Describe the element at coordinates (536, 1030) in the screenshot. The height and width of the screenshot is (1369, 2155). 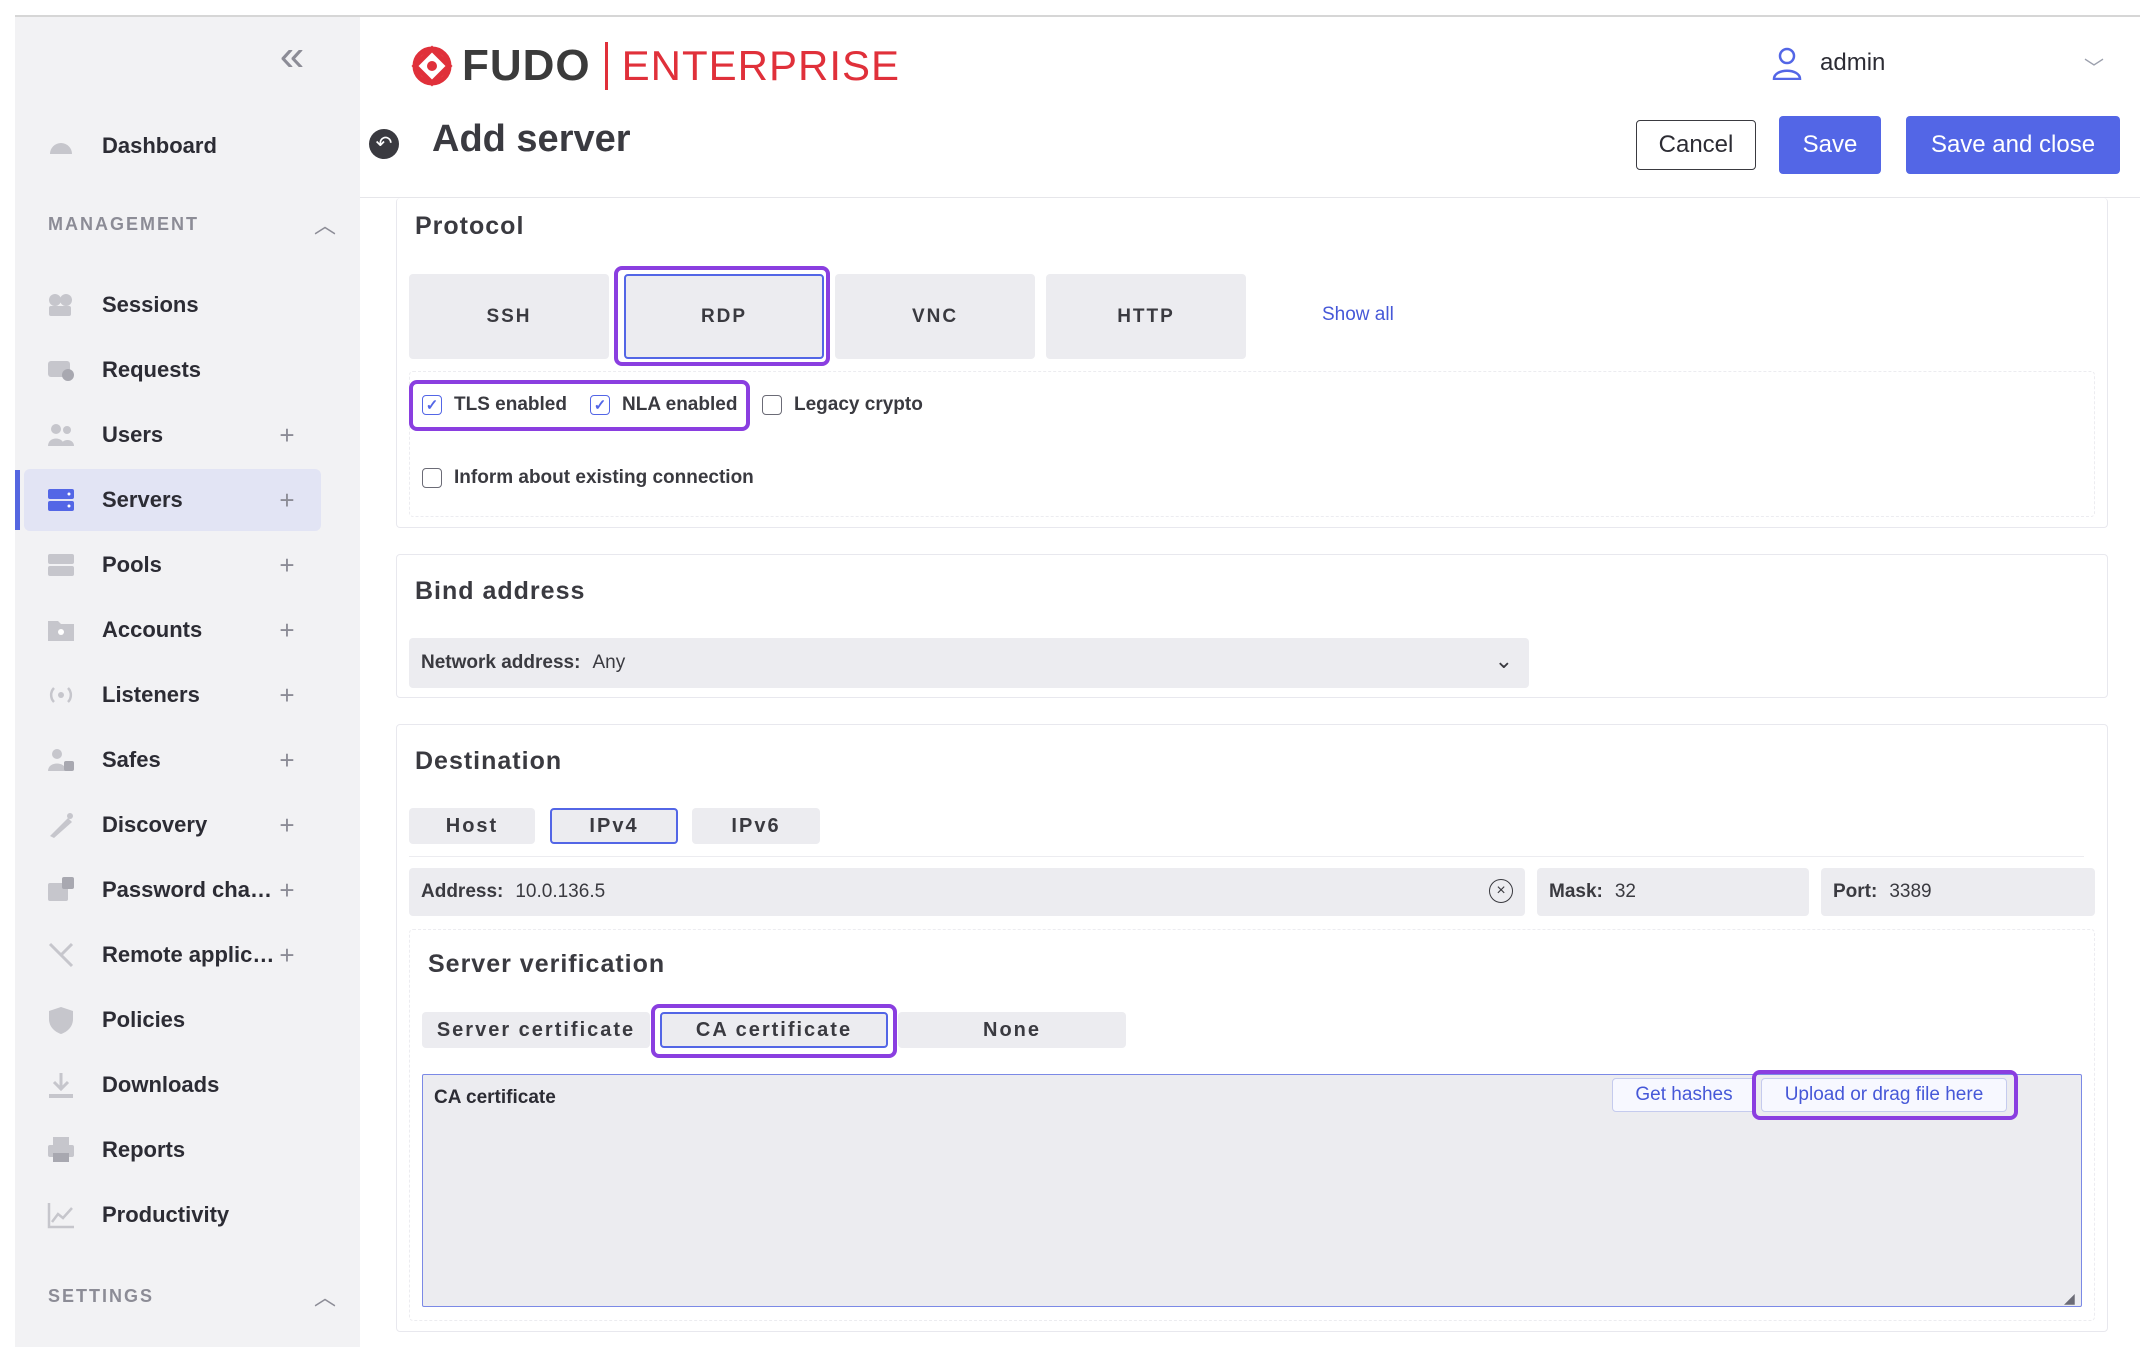
I see `server-certificate-tab: Server certificate` at that location.